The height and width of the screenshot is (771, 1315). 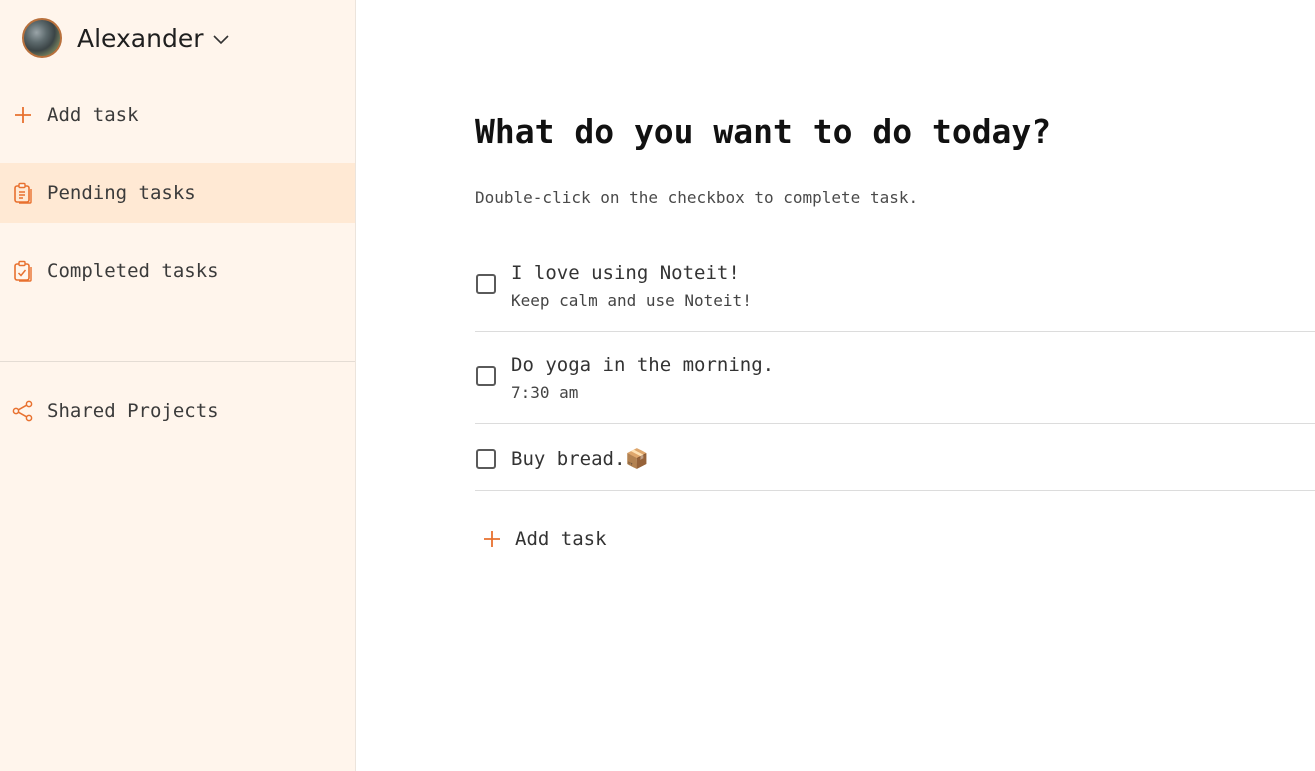 What do you see at coordinates (133, 271) in the screenshot?
I see `sidebar-item-label: Completed tasks` at bounding box center [133, 271].